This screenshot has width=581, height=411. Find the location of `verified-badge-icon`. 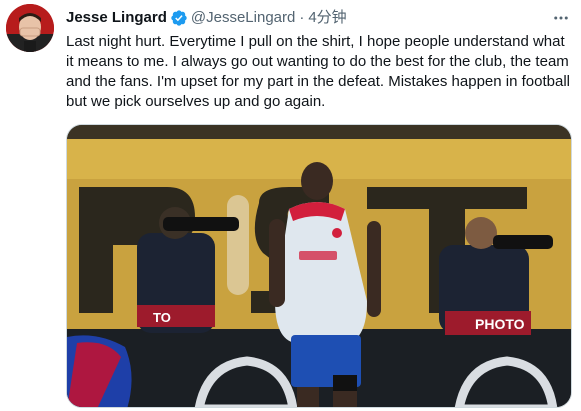

verified-badge-icon is located at coordinates (179, 18).